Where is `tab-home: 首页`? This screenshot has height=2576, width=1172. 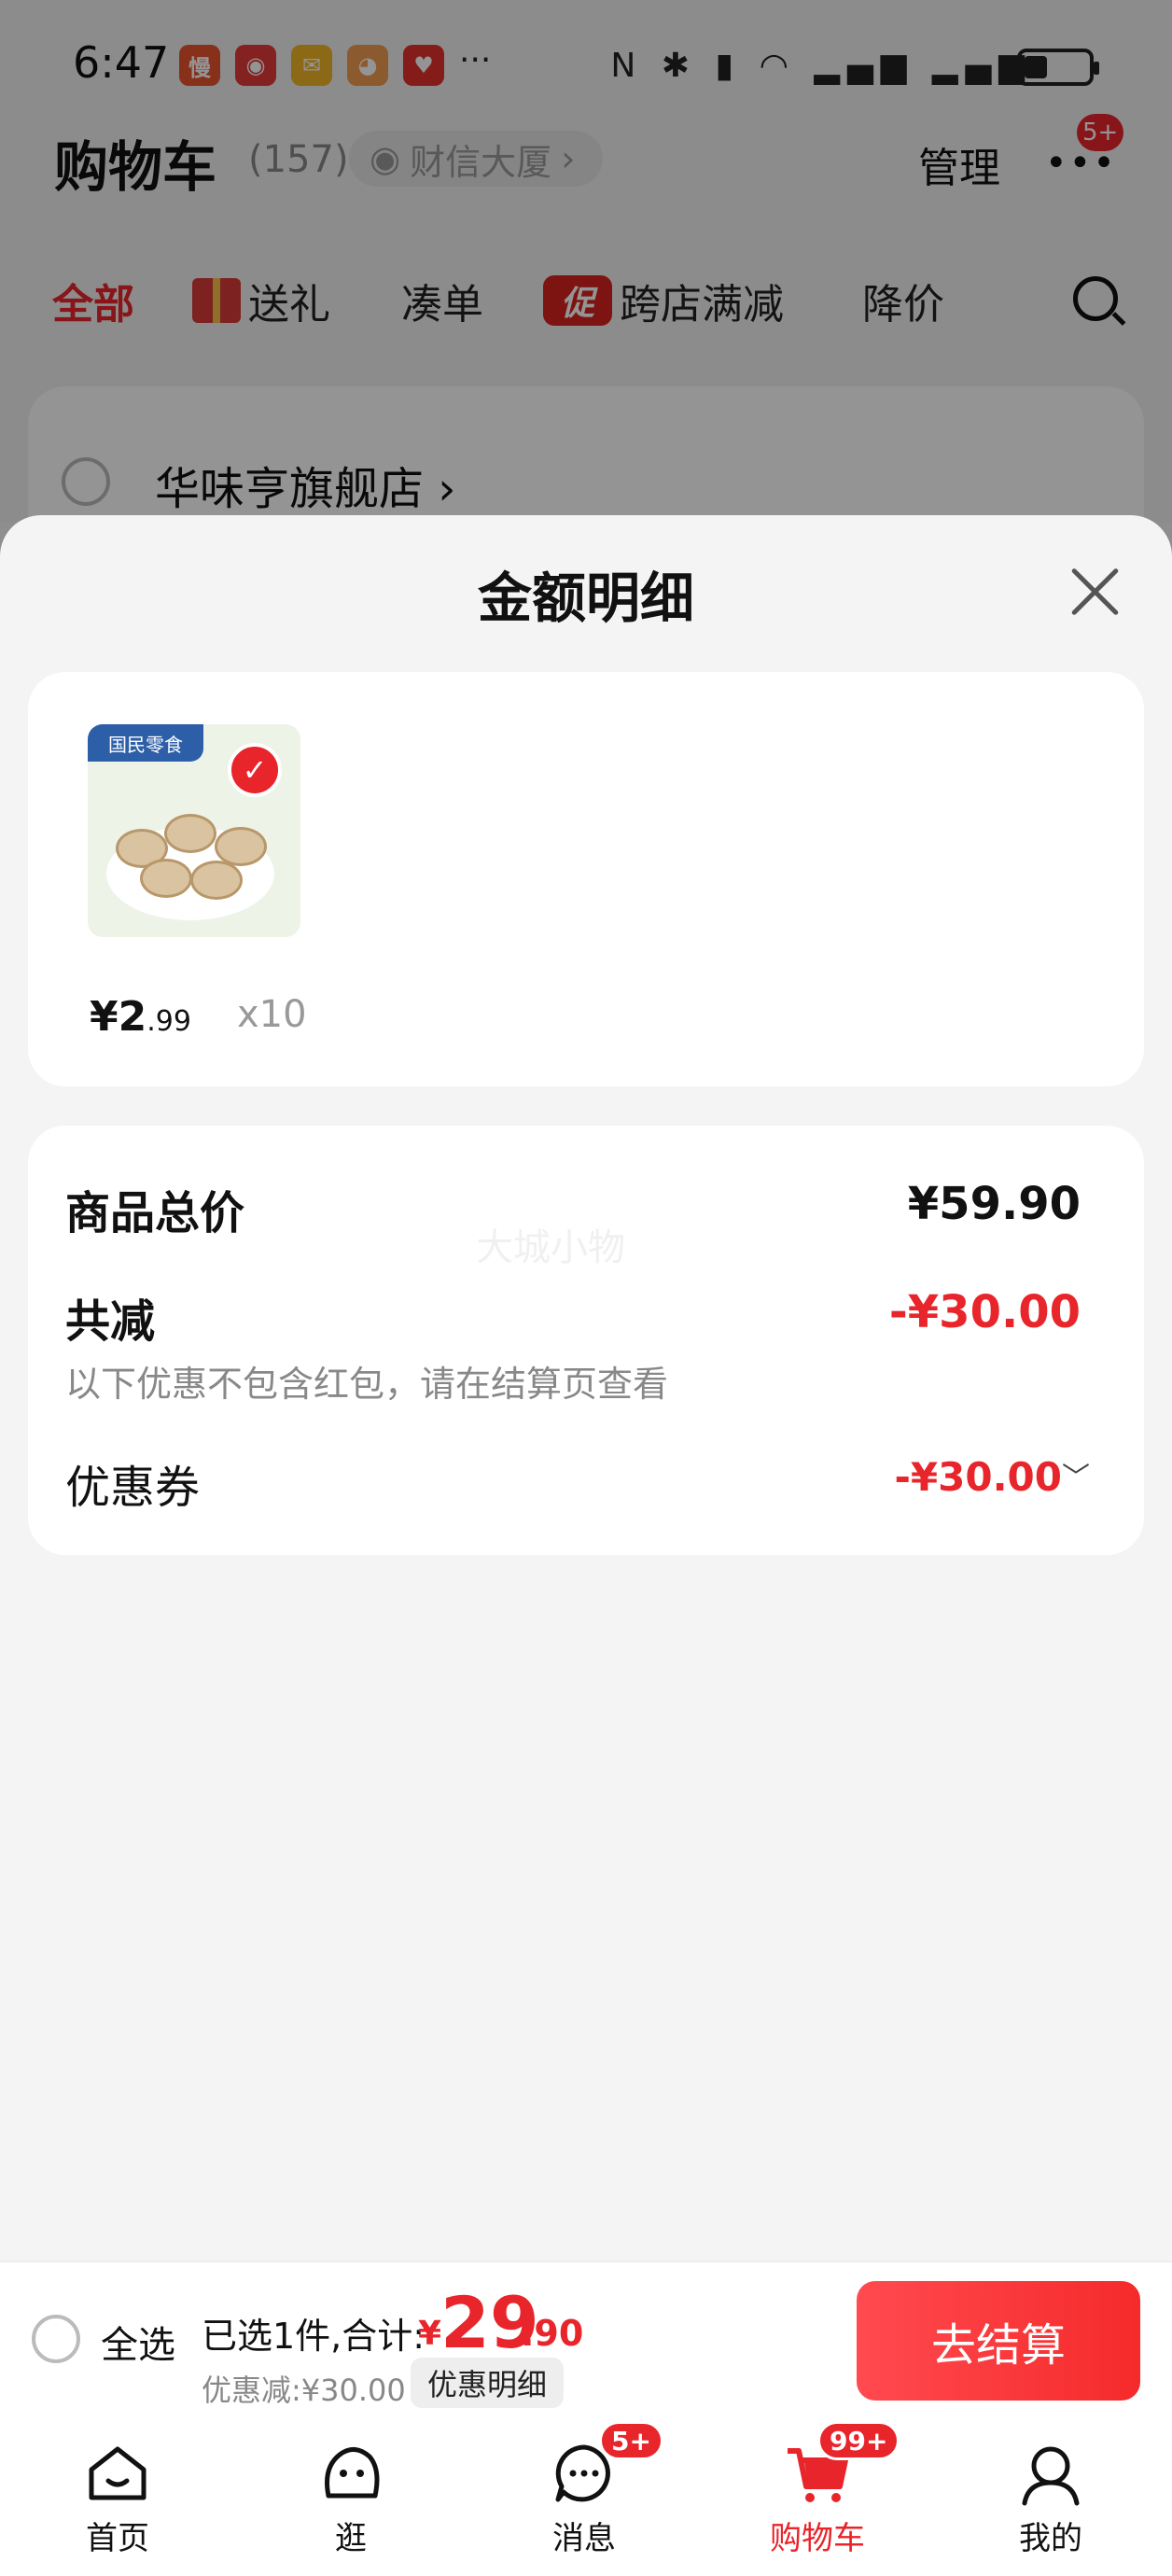
tab-home: 首页 is located at coordinates (117, 2495).